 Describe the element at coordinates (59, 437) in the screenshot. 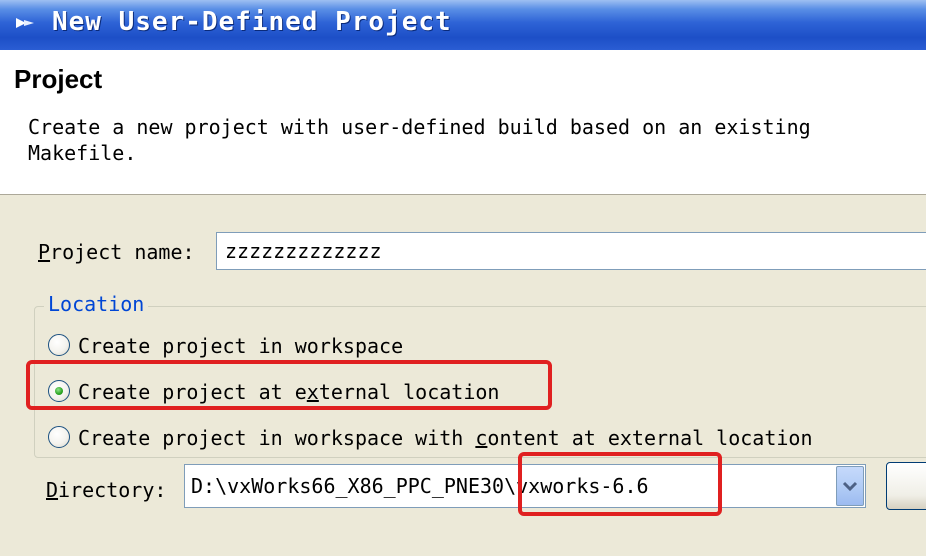

I see `radio-workspace-with-content` at that location.